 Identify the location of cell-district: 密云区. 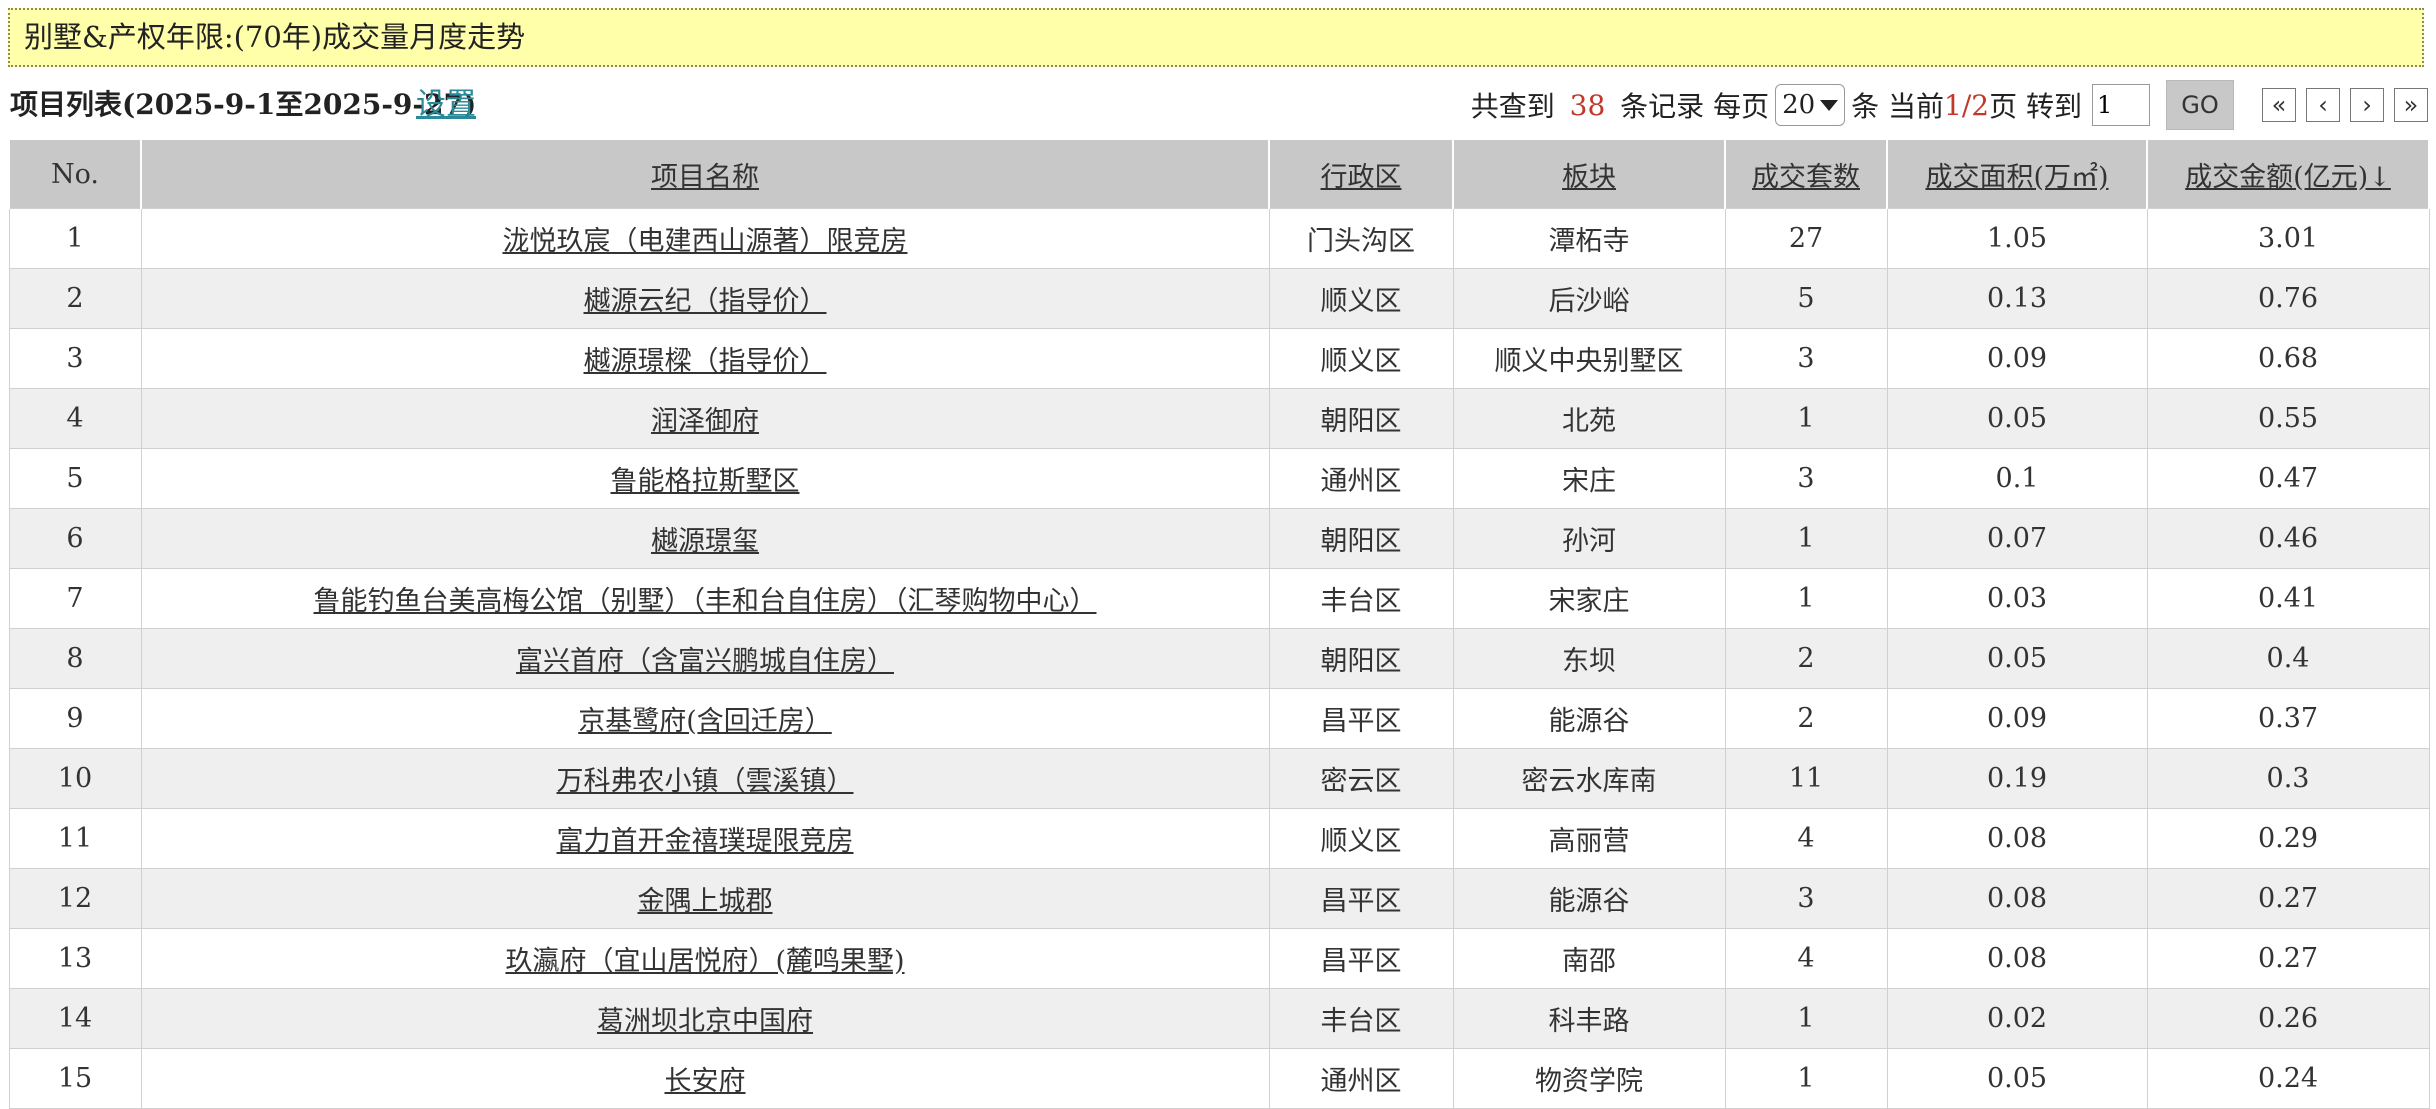
(1361, 778).